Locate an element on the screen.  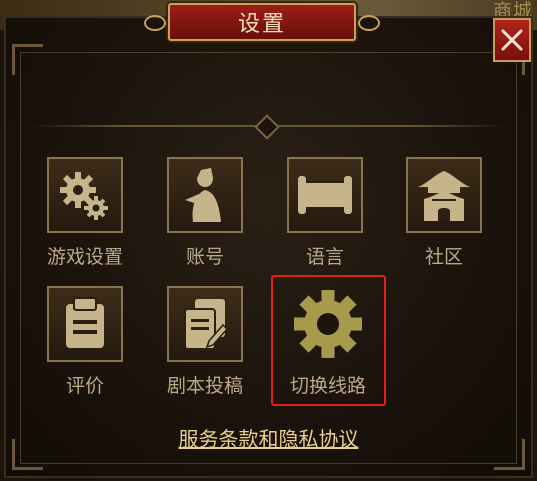
clipboard-icon is located at coordinates (85, 322).